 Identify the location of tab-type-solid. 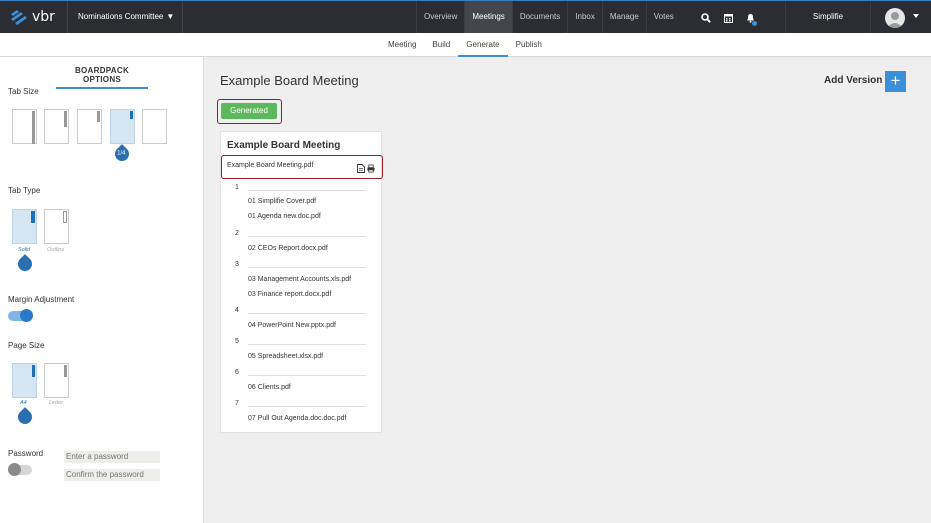
(24, 226).